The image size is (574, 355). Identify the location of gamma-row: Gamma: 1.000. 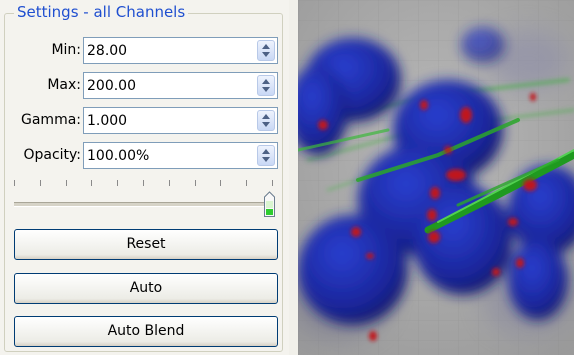
(144, 120).